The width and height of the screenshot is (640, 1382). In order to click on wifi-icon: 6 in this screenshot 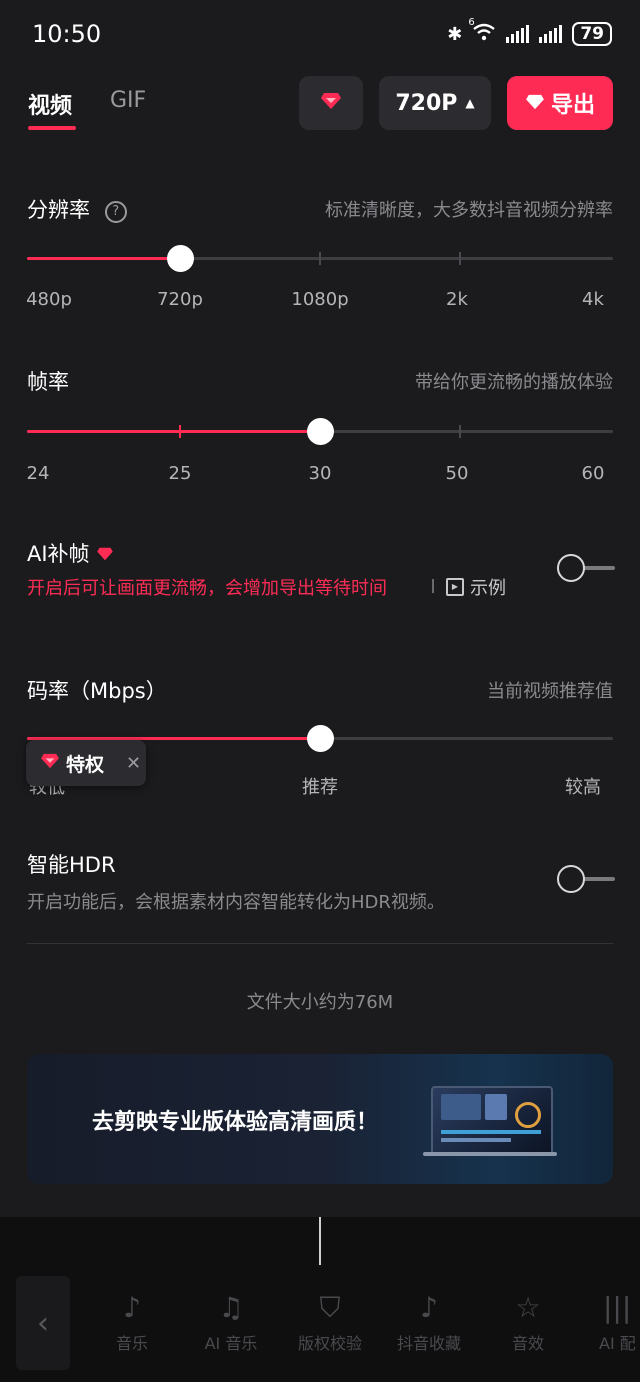, I will do `click(482, 31)`.